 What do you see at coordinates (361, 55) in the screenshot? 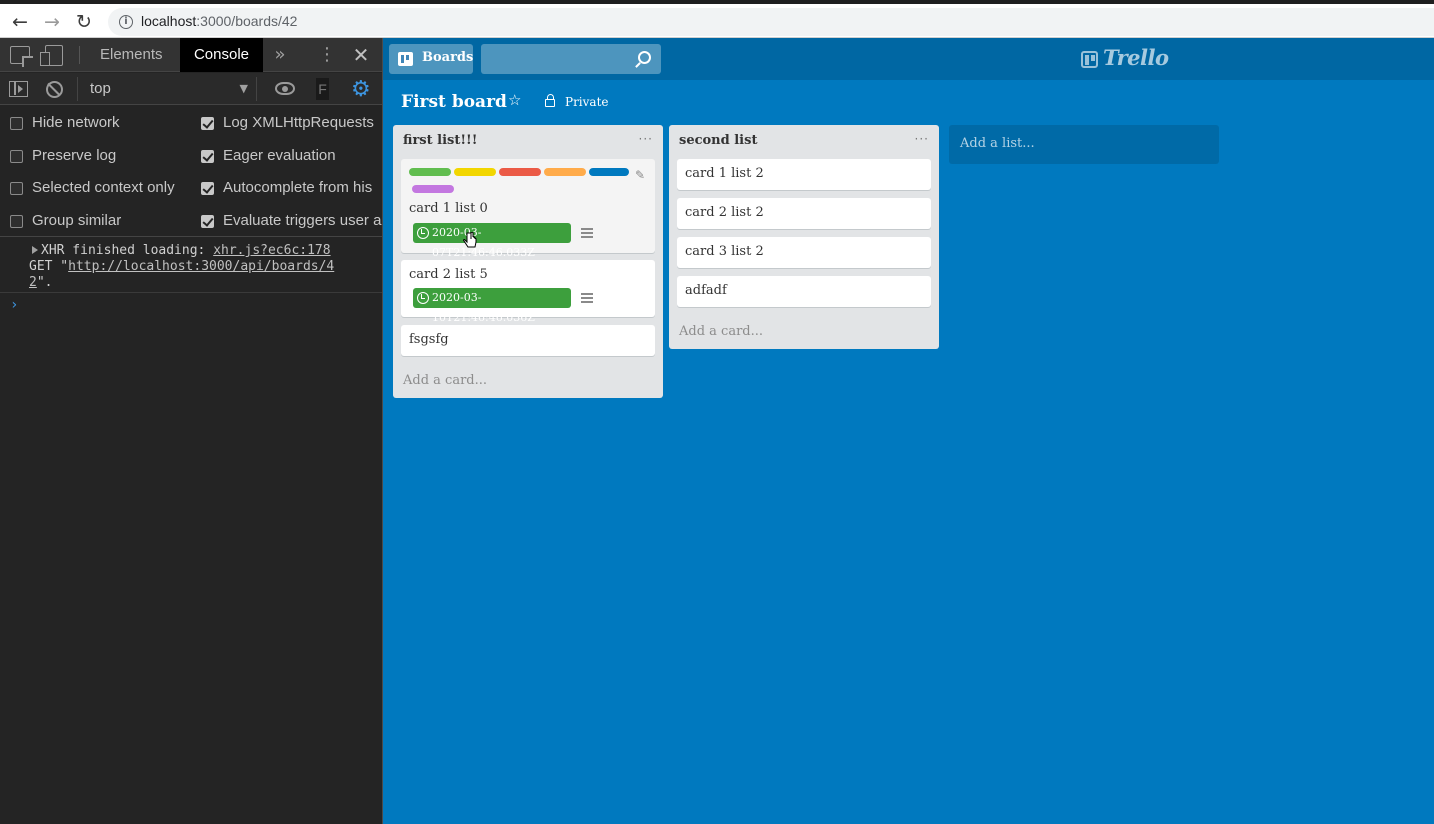
I see `close-icon: ✕` at bounding box center [361, 55].